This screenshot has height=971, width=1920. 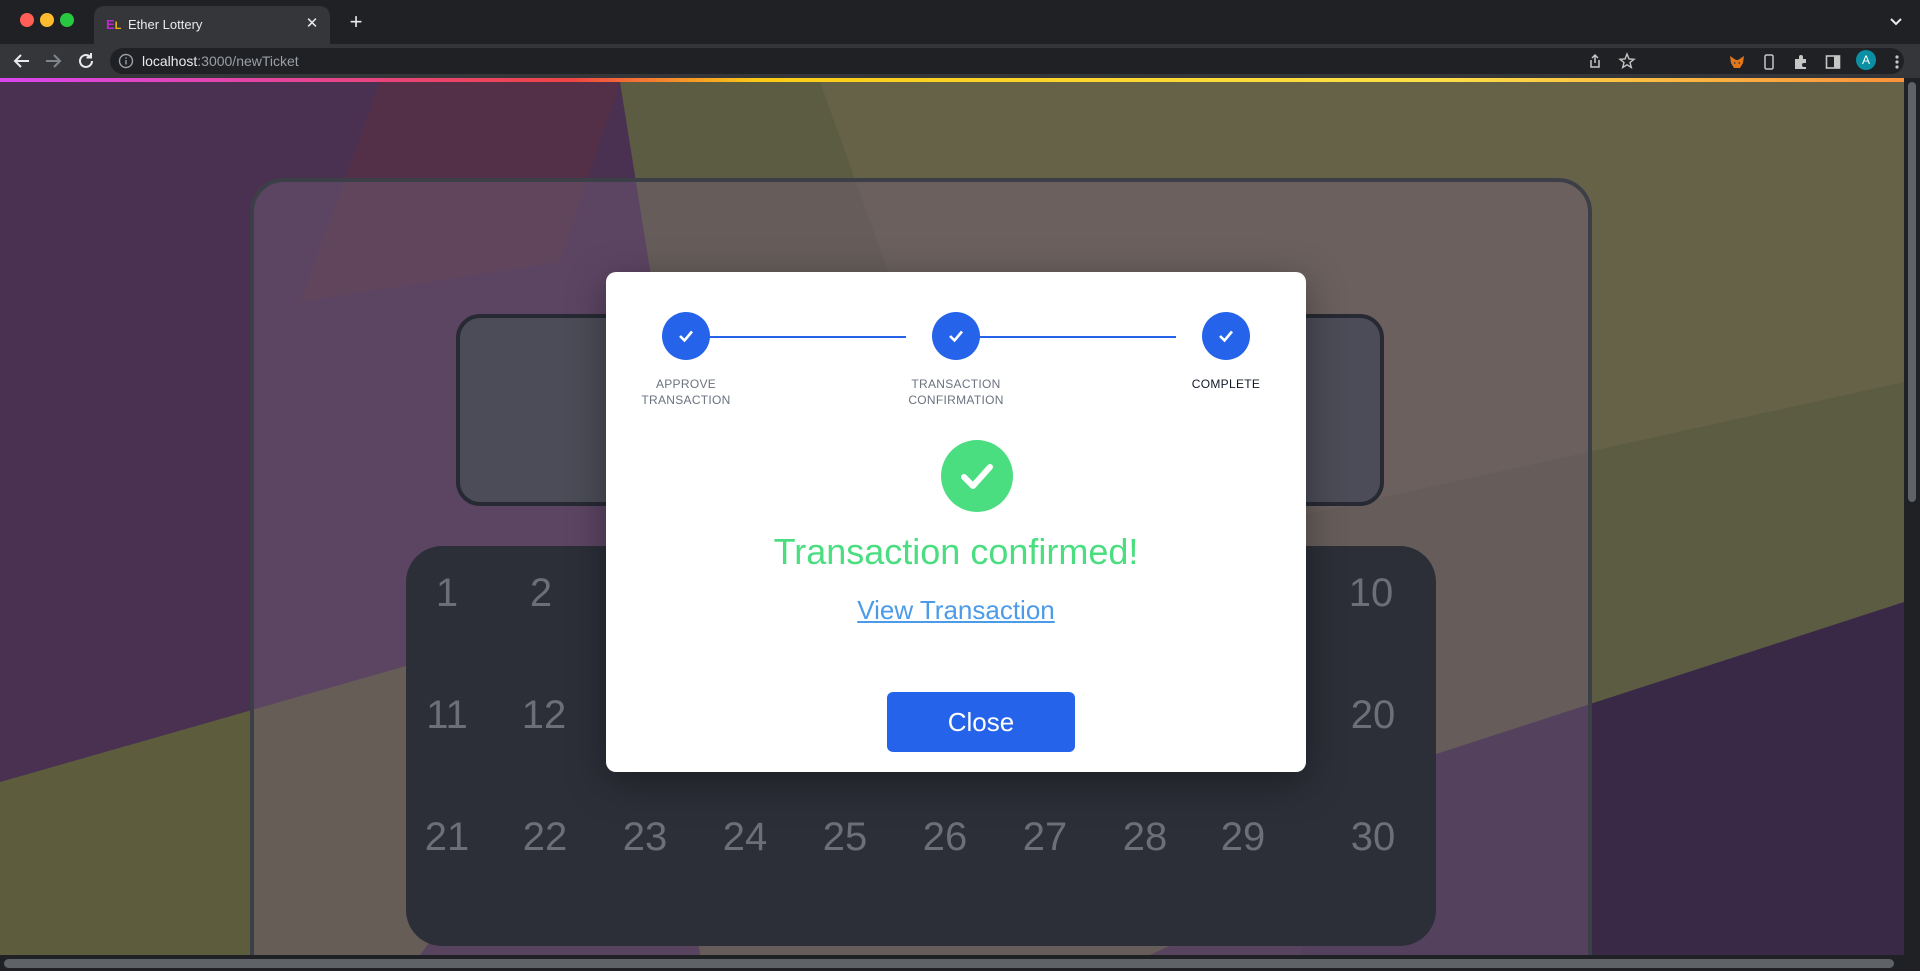 I want to click on url-host: localhost, so click(x=170, y=61).